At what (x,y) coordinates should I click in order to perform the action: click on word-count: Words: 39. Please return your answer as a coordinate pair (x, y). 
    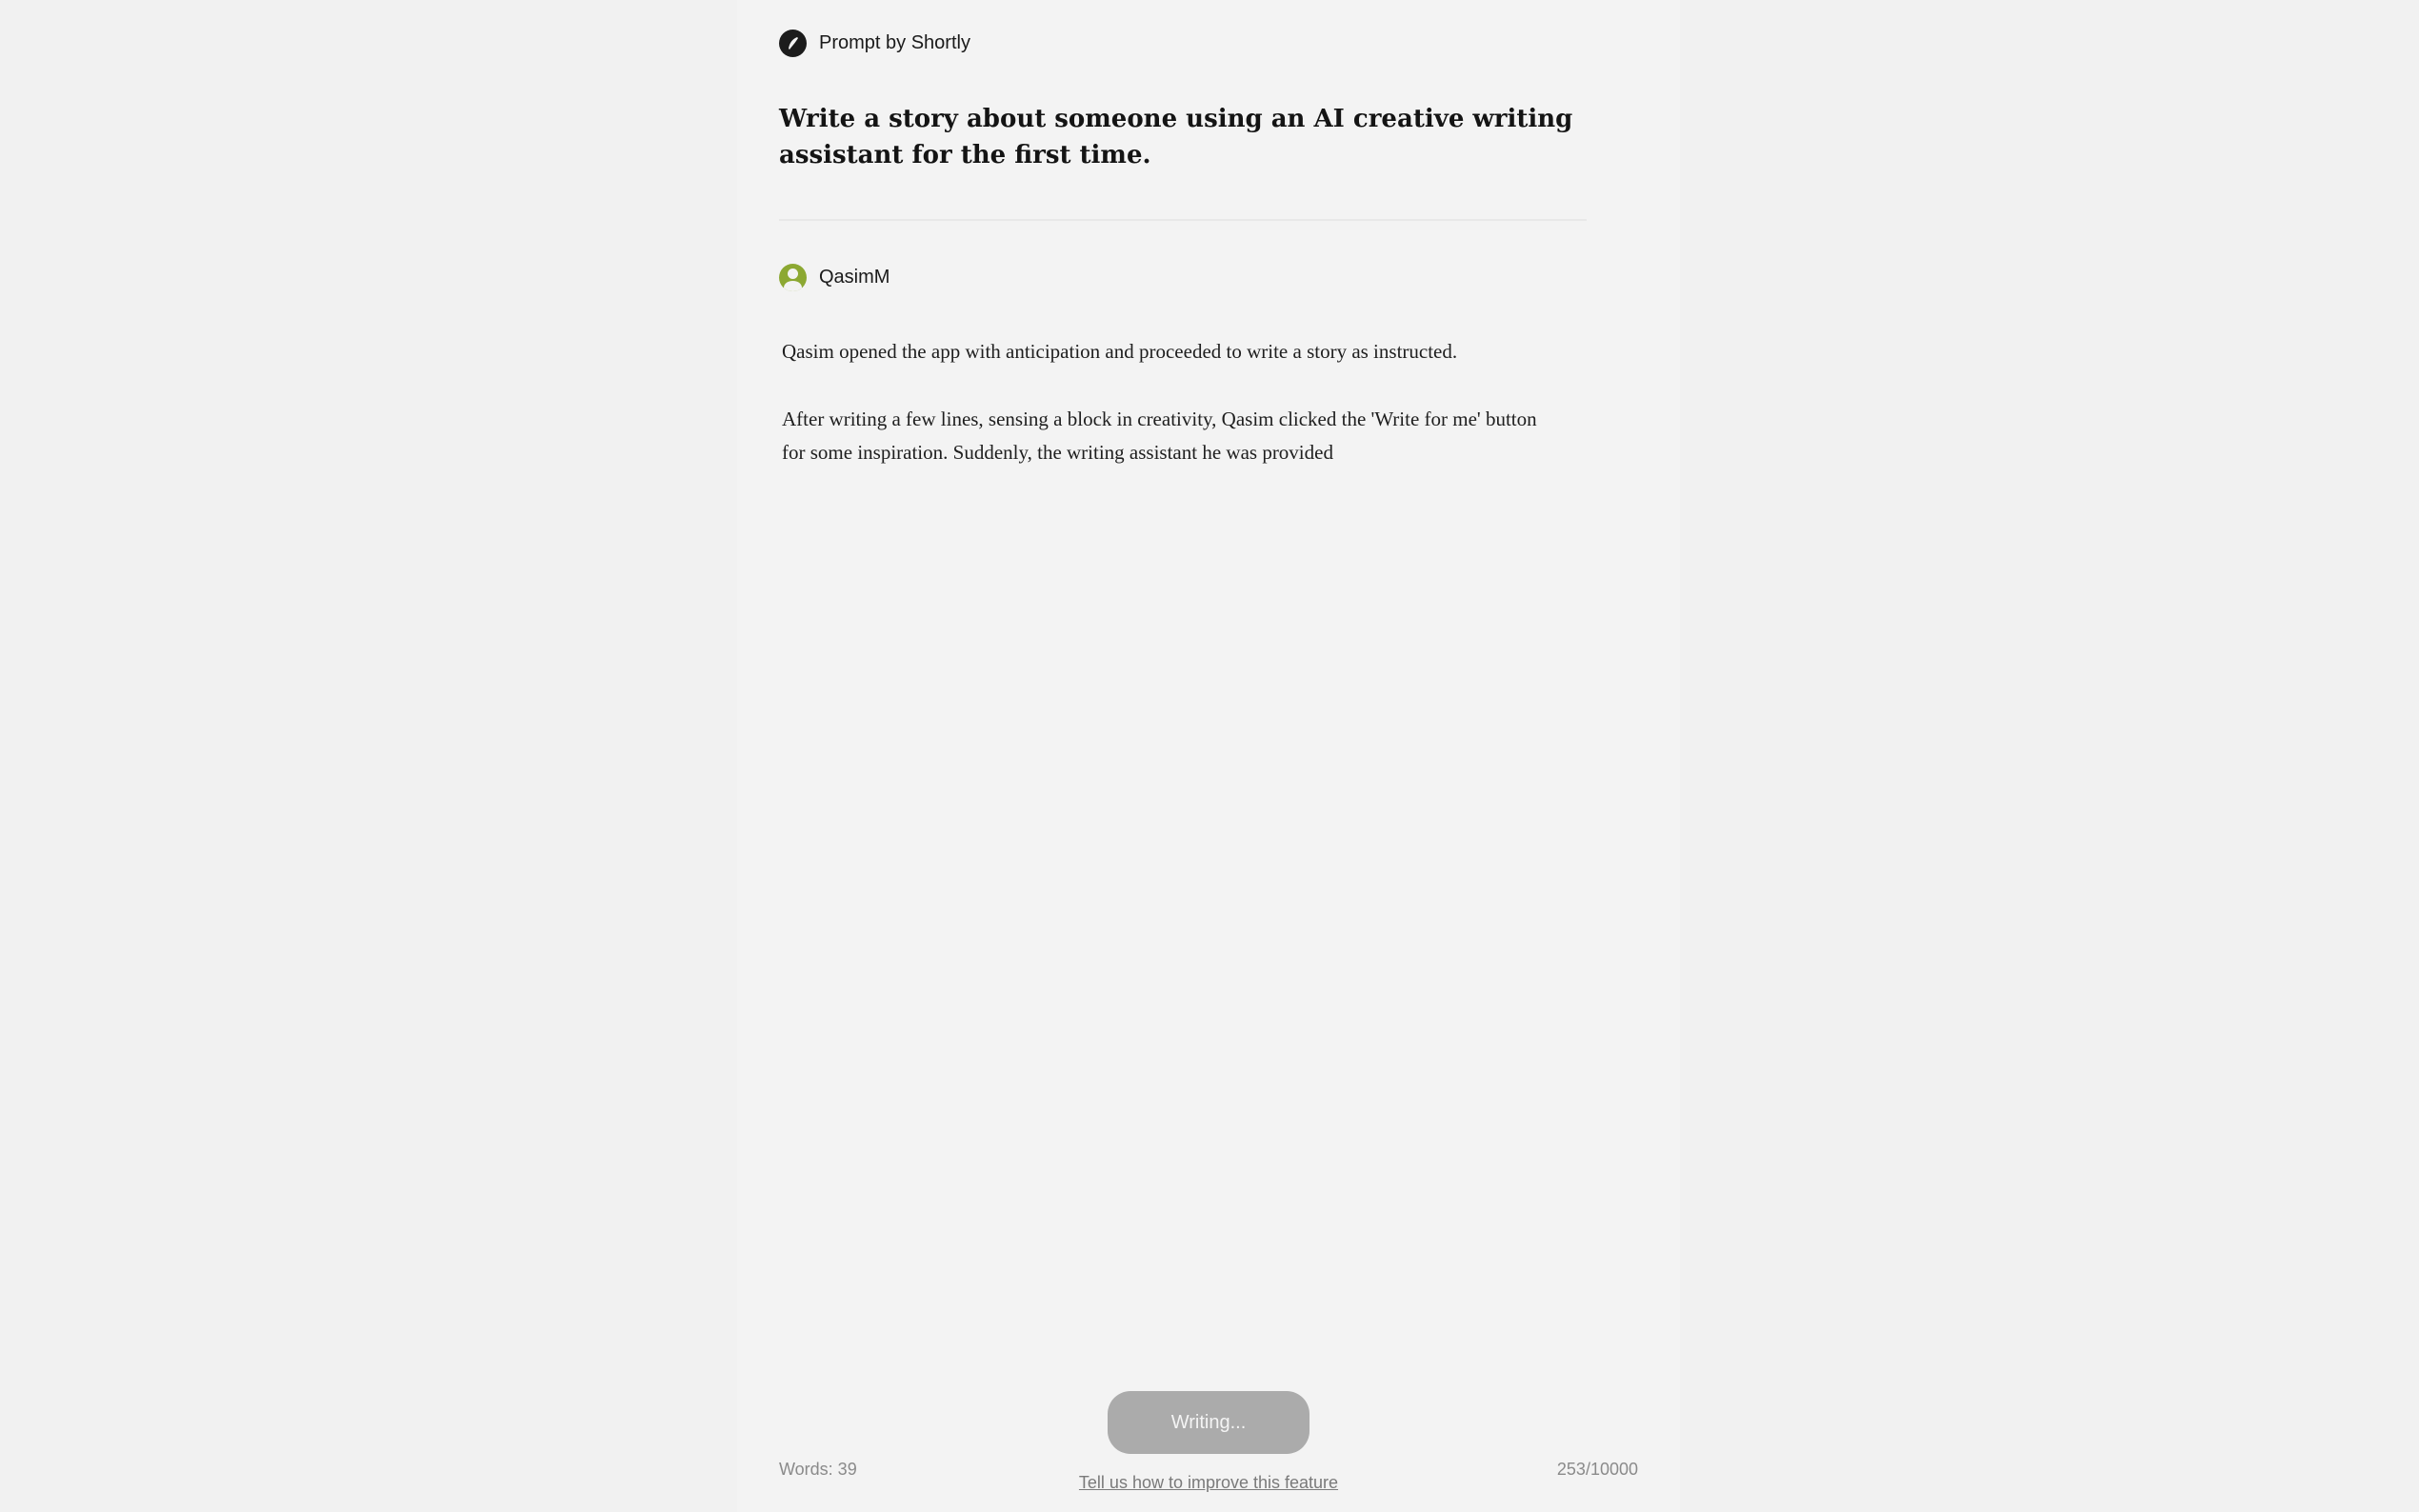
    Looking at the image, I should click on (818, 1469).